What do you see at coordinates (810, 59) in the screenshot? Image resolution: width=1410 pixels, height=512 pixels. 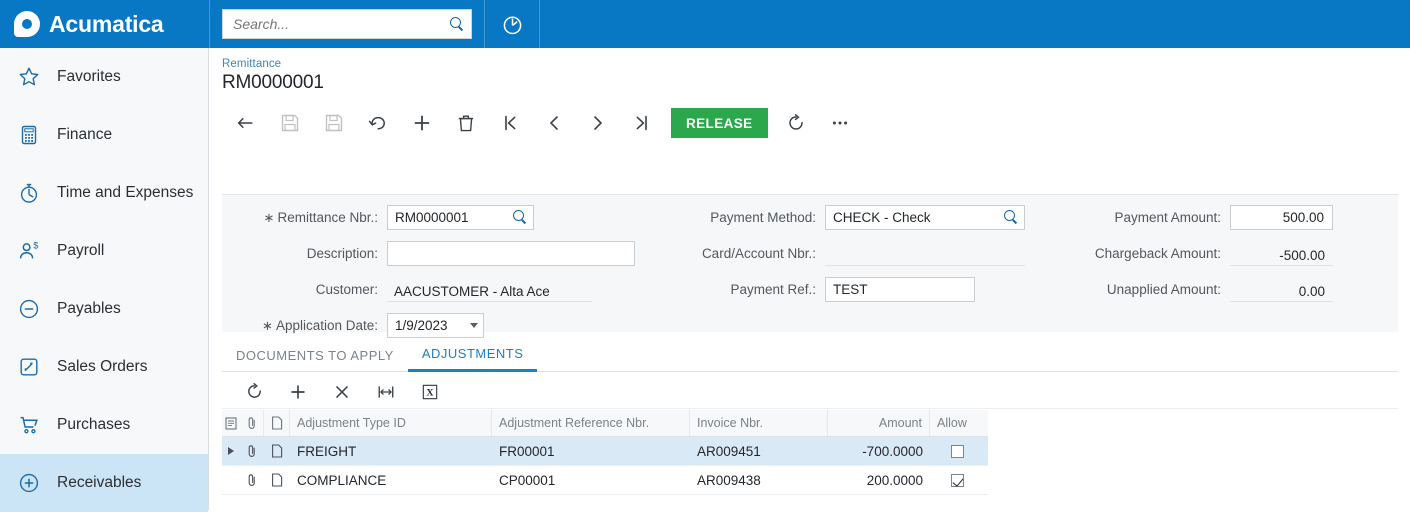 I see `breadcrumb: Remittance` at bounding box center [810, 59].